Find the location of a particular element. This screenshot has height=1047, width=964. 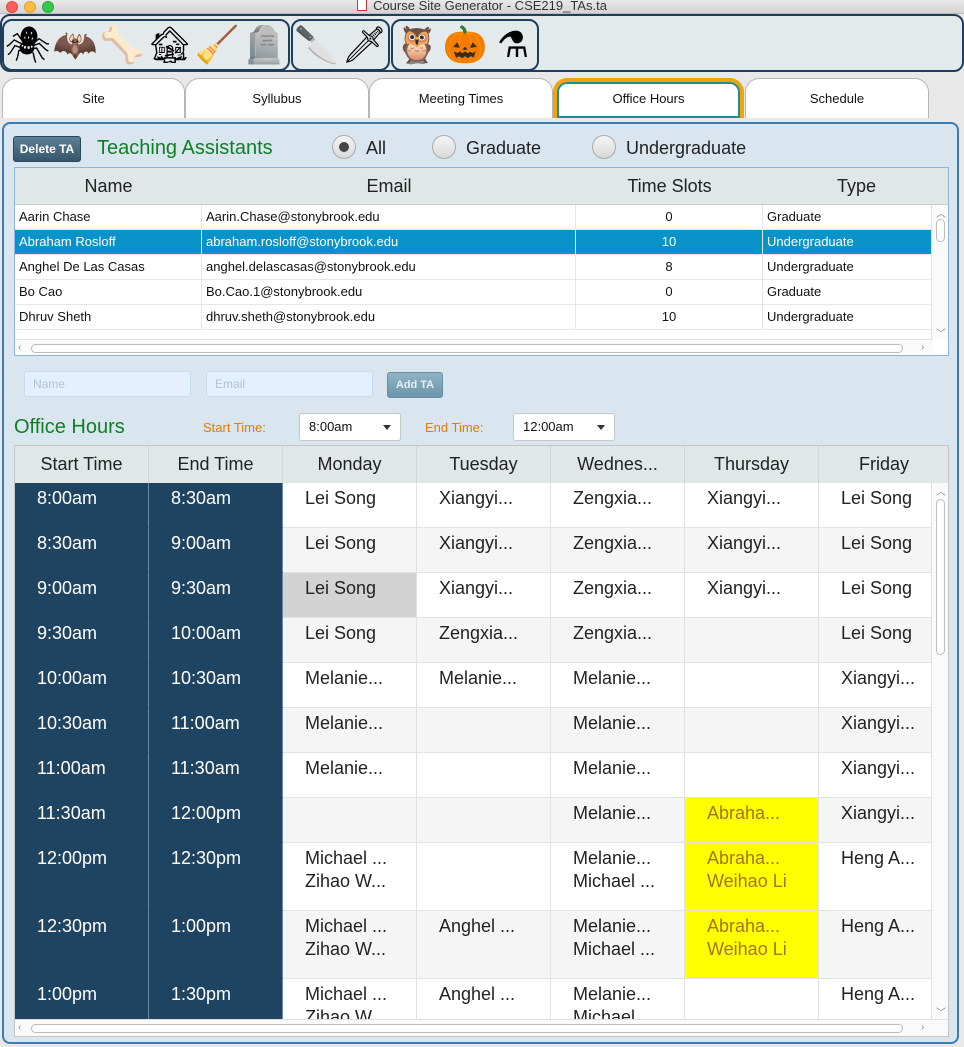

office-hours-horizontal-scrollbar: ‹ › is located at coordinates (481, 1027).